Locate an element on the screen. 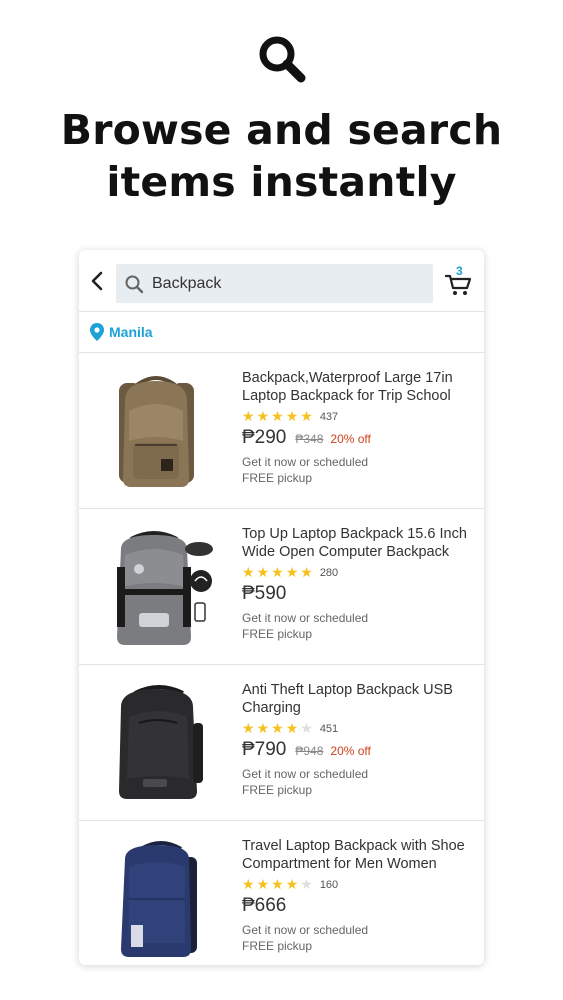 The width and height of the screenshot is (563, 1000). price: ₱290 is located at coordinates (264, 437).